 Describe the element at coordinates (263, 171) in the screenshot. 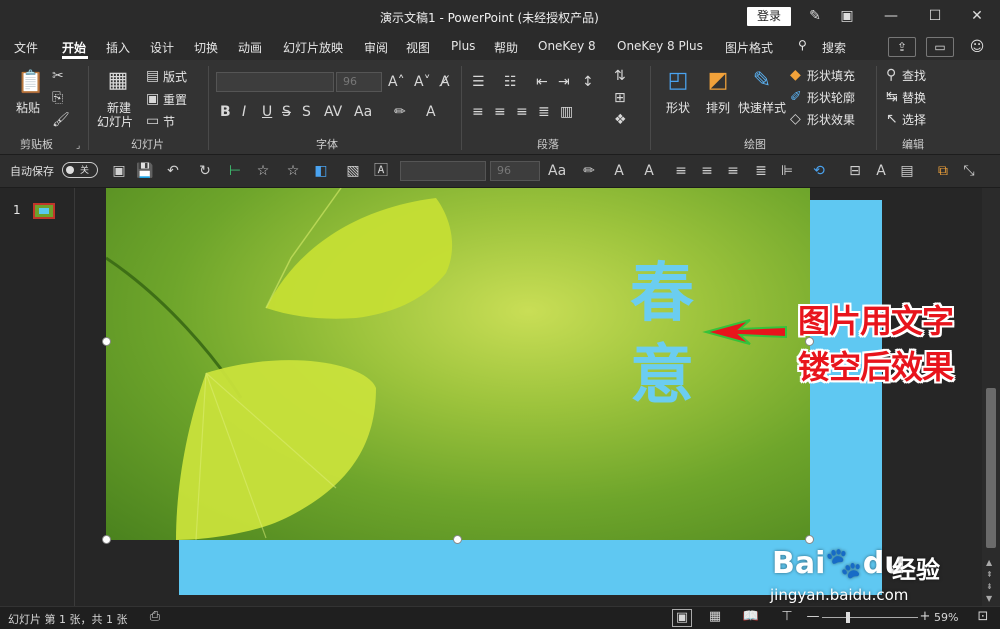

I see `star-icon: ☆` at that location.